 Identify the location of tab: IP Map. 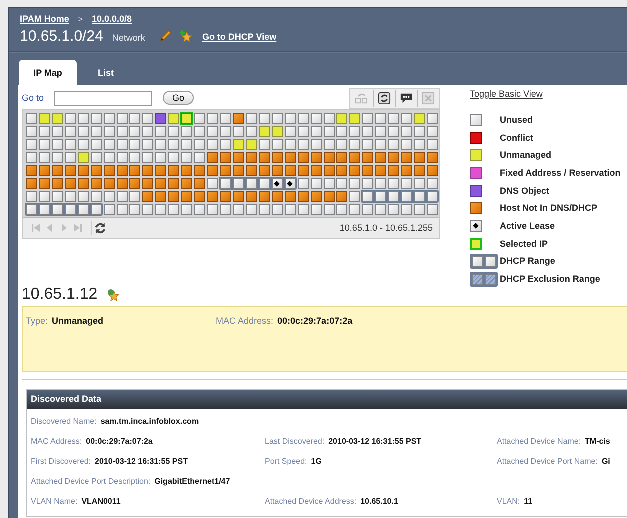
(48, 72).